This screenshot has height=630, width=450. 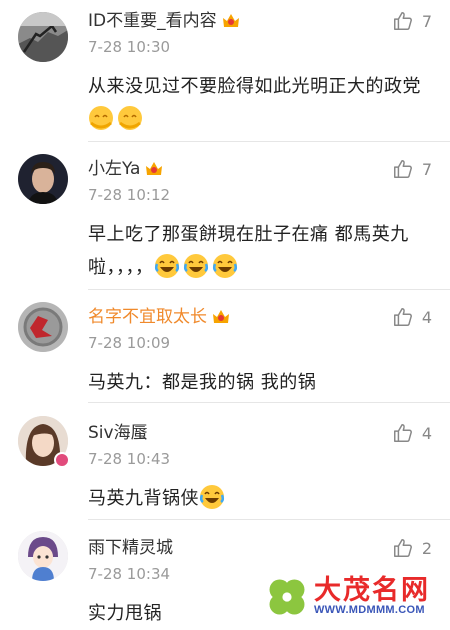 What do you see at coordinates (287, 597) in the screenshot?
I see `clover-logo-icon` at bounding box center [287, 597].